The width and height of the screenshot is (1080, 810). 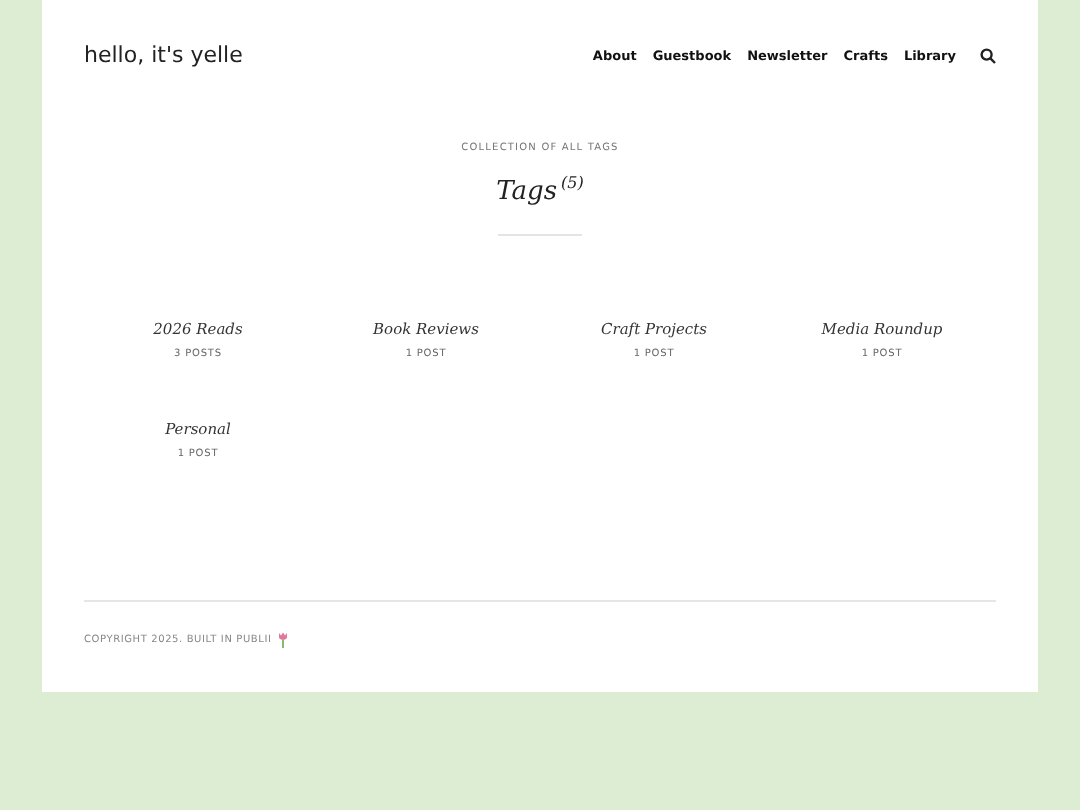 I want to click on tulip-icon, so click(x=282, y=640).